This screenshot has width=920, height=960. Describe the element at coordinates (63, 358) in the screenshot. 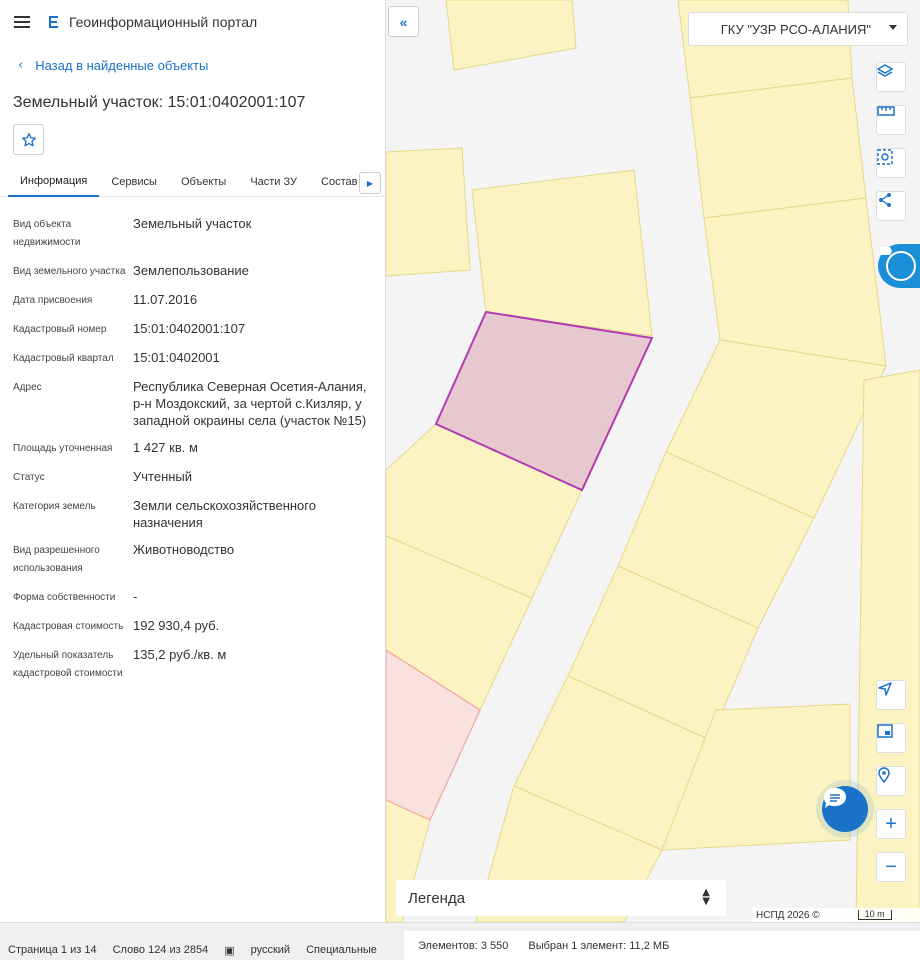

I see `property-key: Кадастровый квартал` at that location.